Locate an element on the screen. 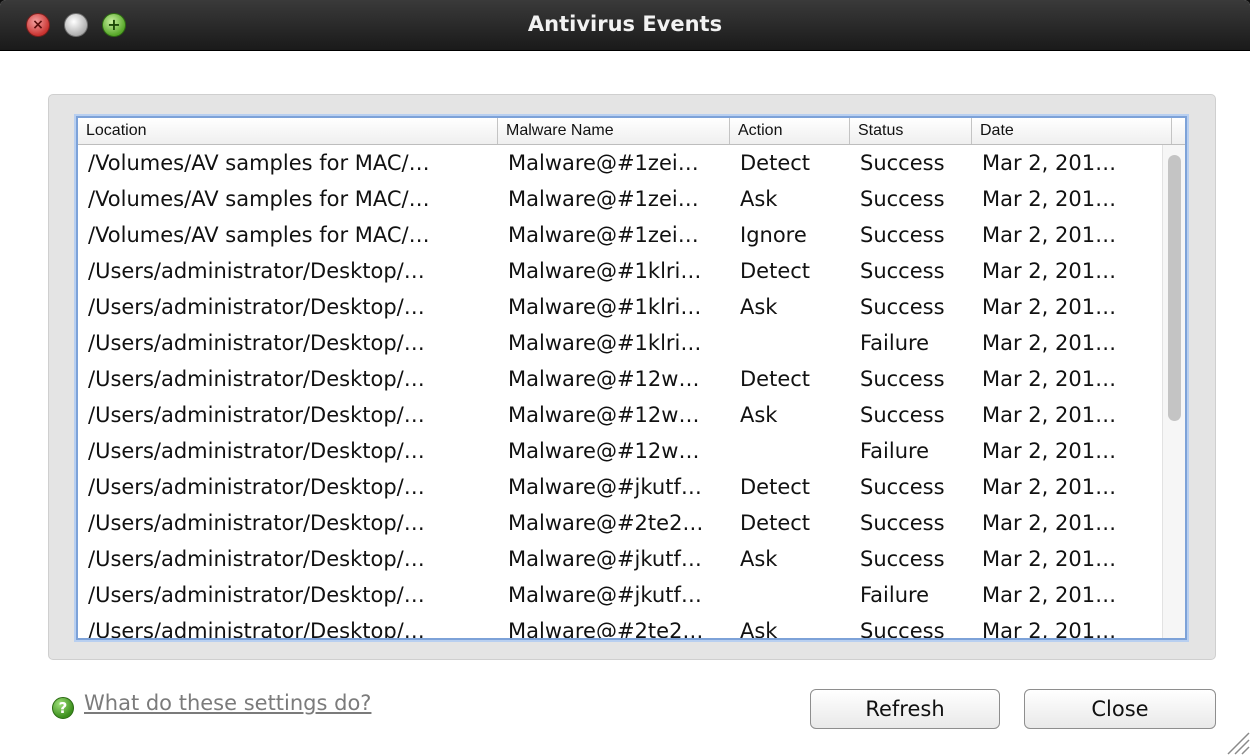 Image resolution: width=1250 pixels, height=755 pixels. column-header-status: Status is located at coordinates (911, 131).